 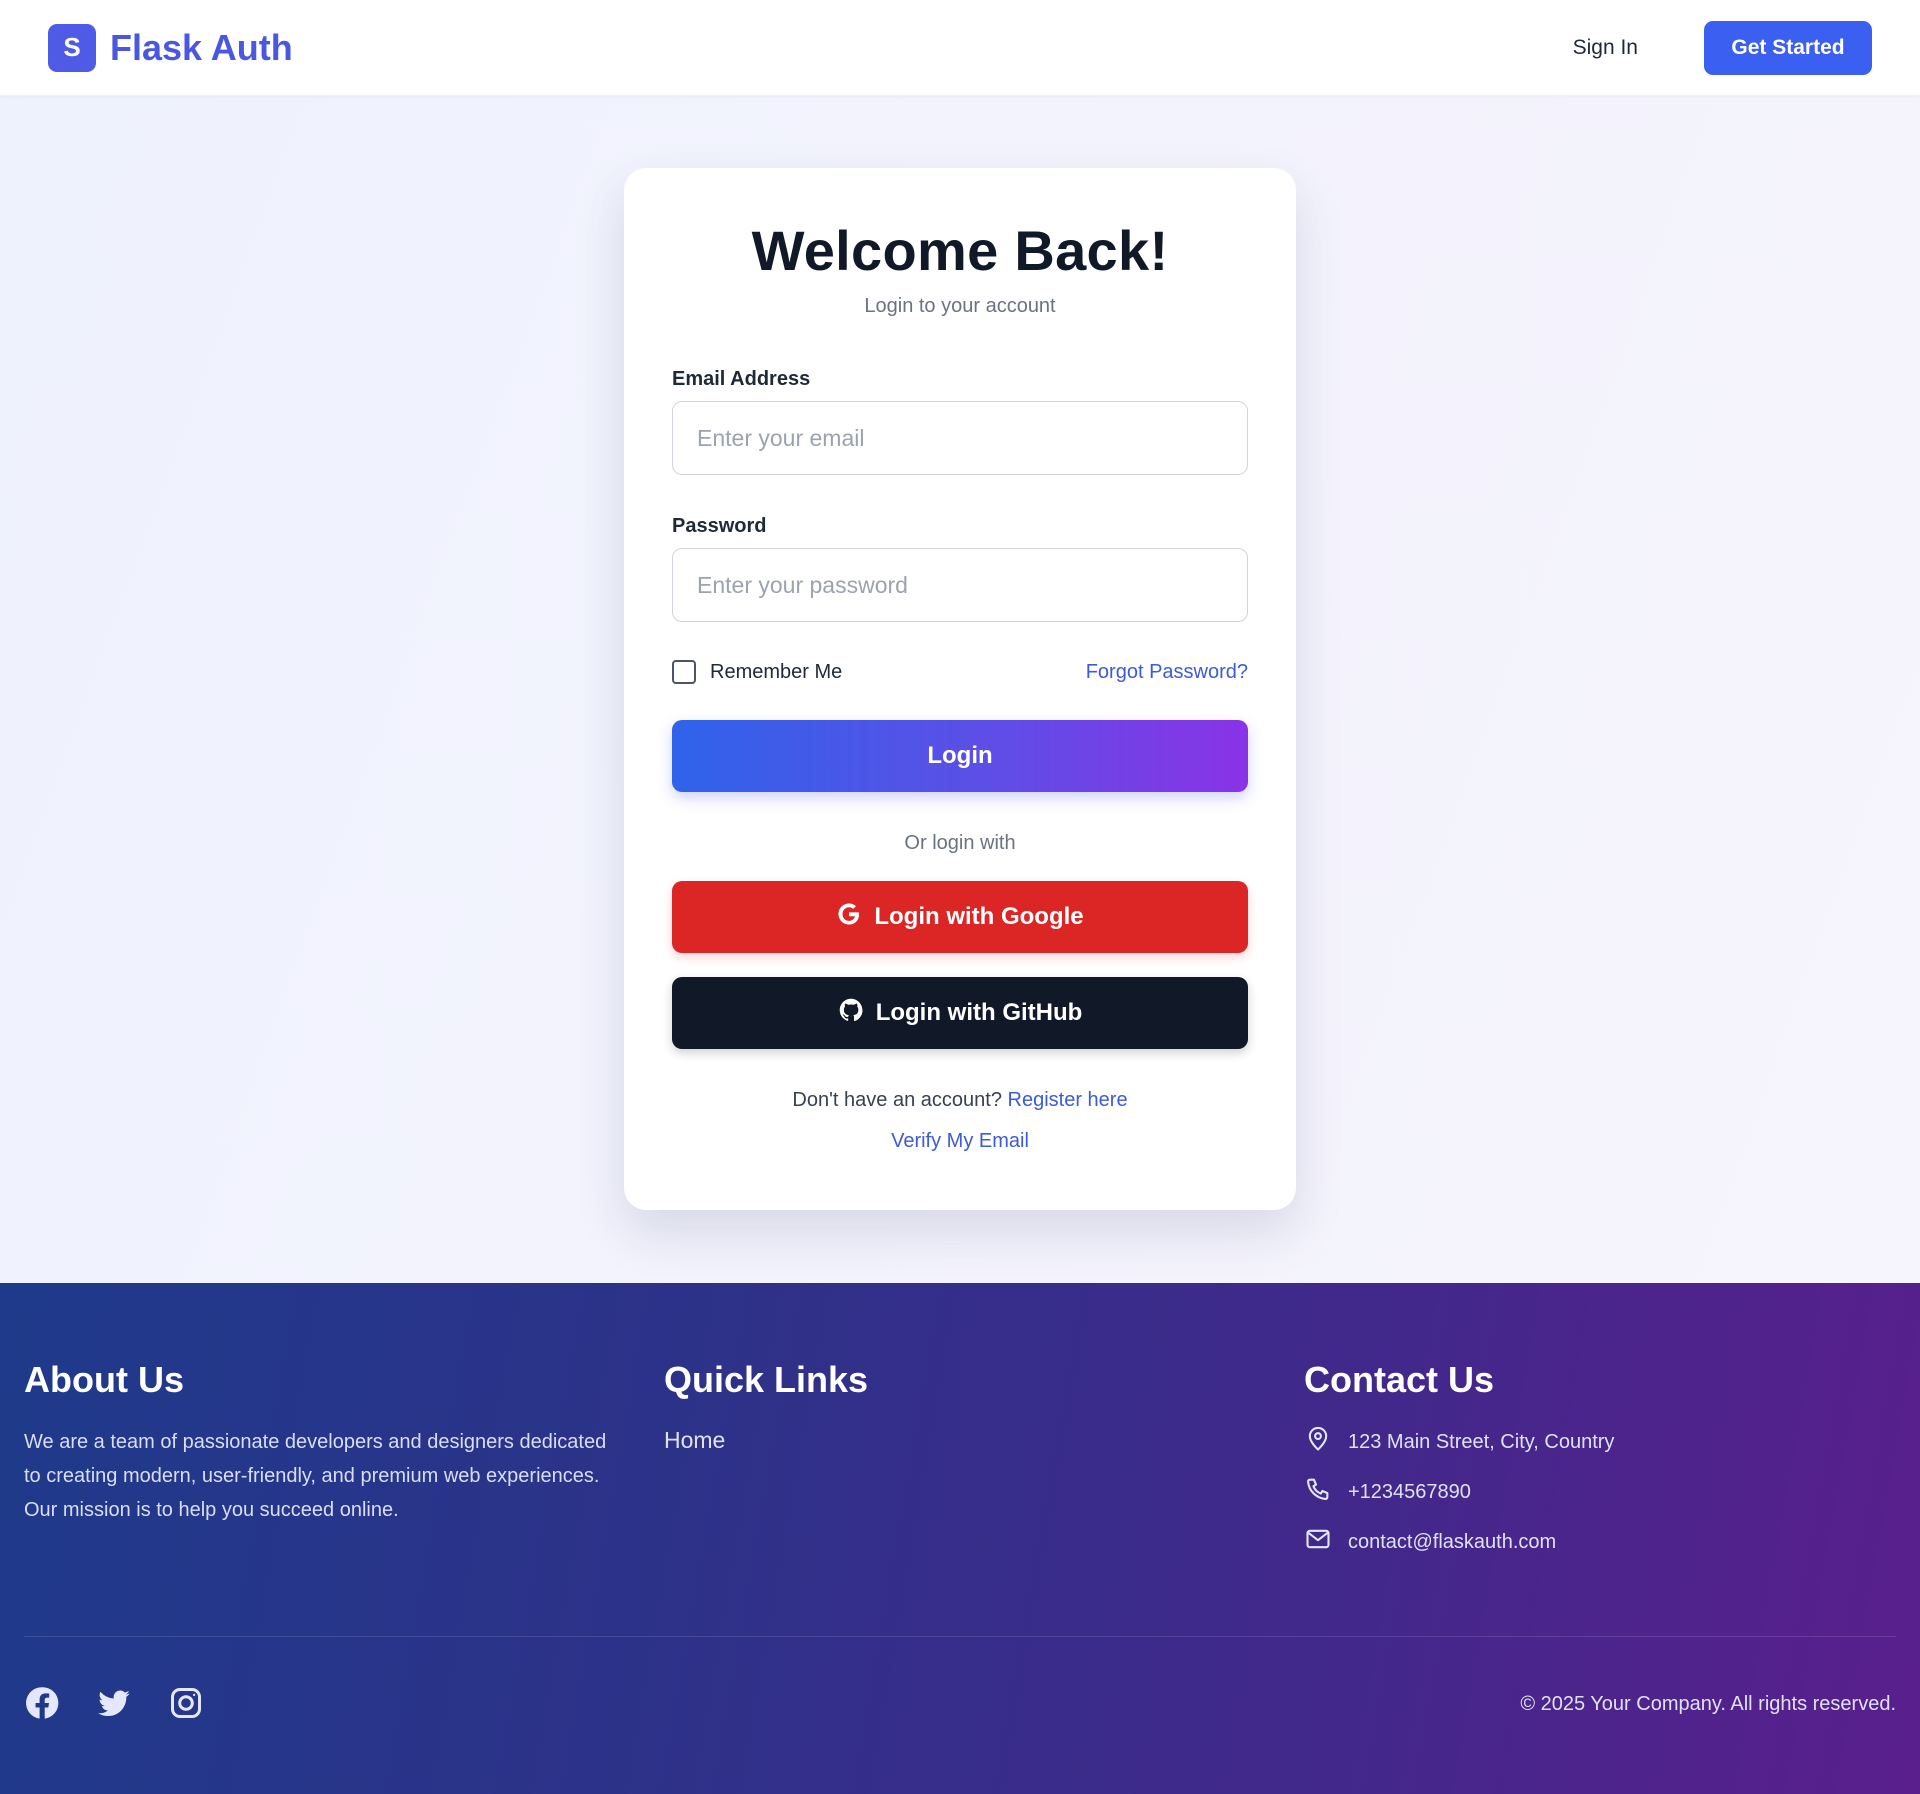 I want to click on contact-address: 123 Main Street, City, Country, so click(x=1459, y=1442).